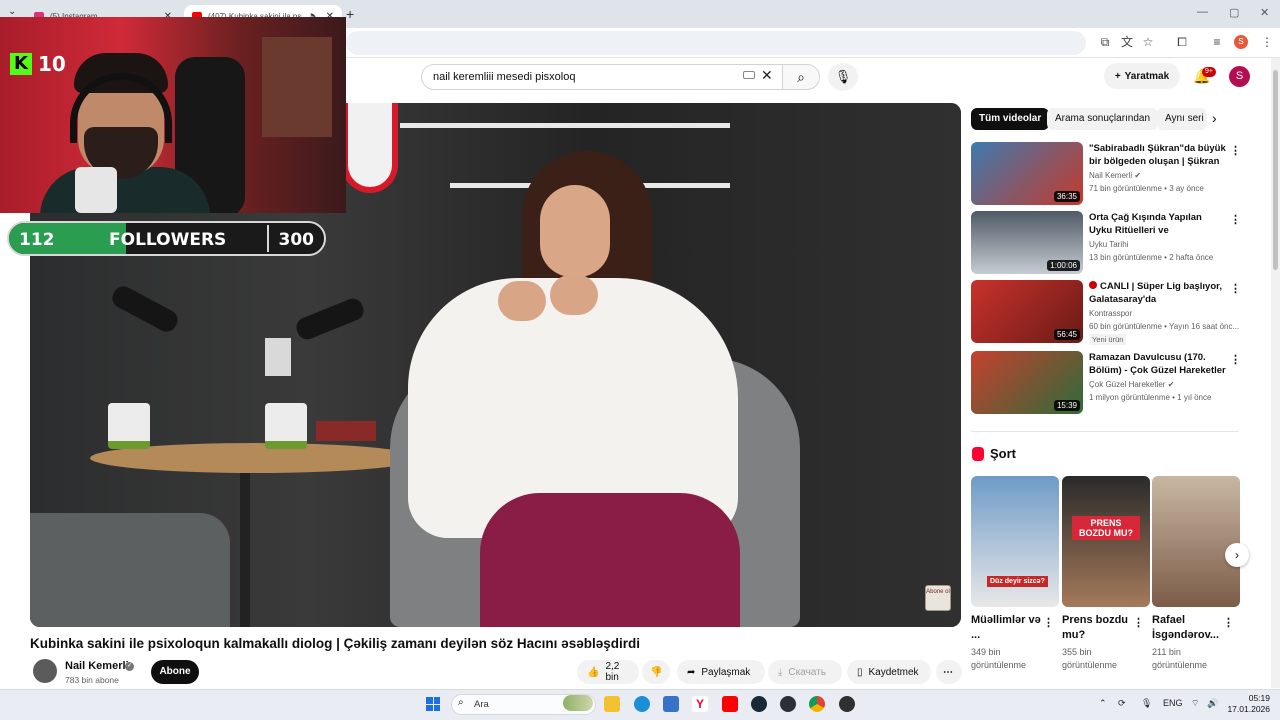  Describe the element at coordinates (97, 666) in the screenshot. I see `channel-name: Nail Kemerli` at that location.